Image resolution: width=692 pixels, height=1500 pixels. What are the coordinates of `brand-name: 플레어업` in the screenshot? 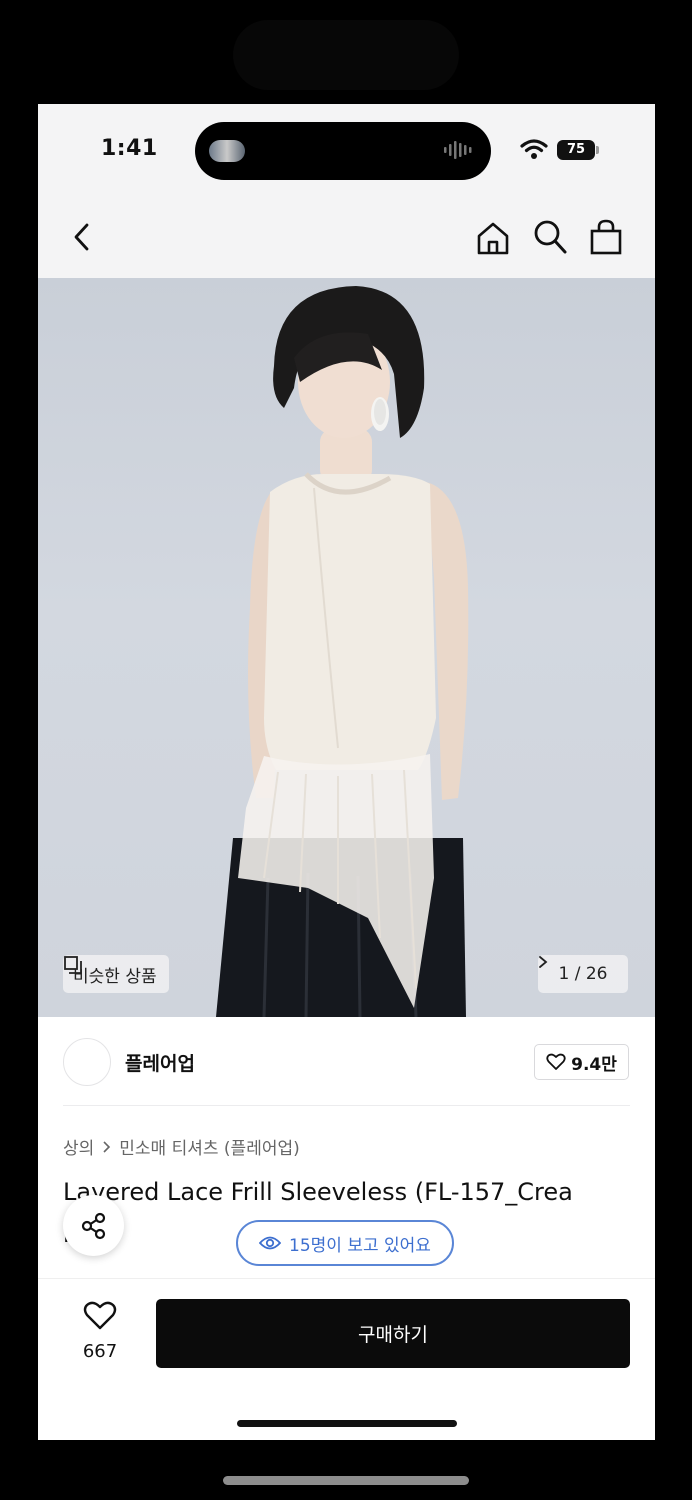 It's located at (160, 1062).